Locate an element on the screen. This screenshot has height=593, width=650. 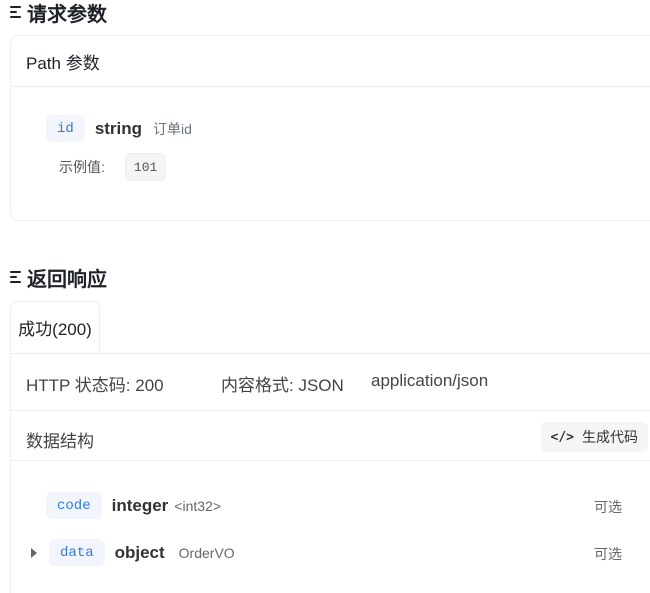
field-tag: code is located at coordinates (74, 505).